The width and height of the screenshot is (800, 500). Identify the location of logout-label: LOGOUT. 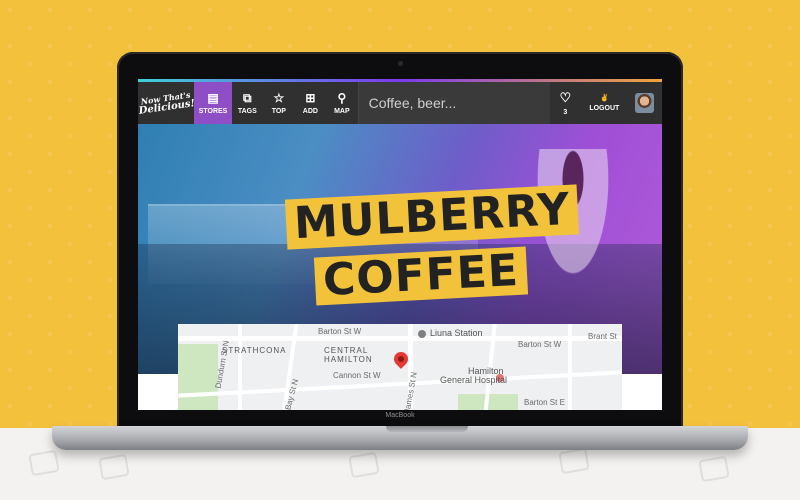
(604, 108).